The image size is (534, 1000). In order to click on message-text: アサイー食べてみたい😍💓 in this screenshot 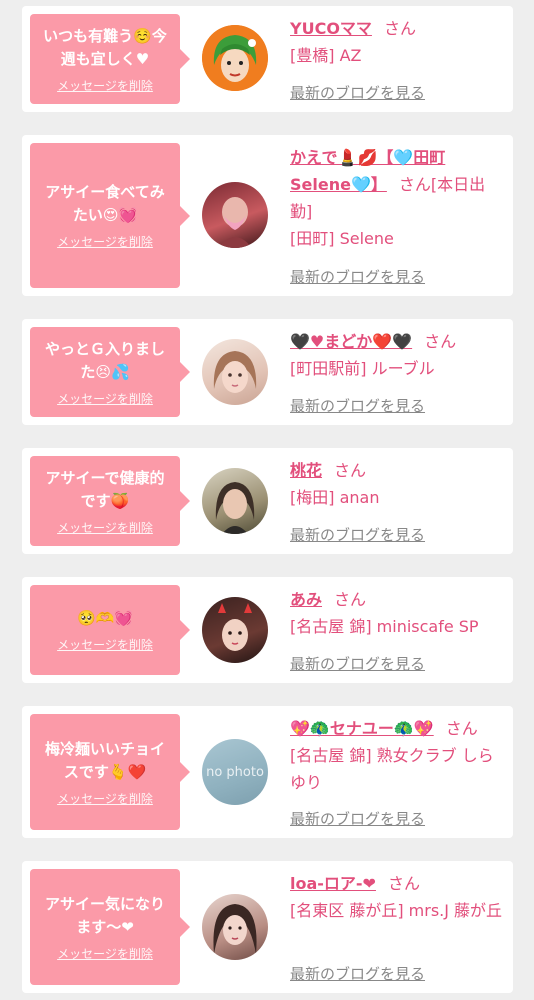, I will do `click(105, 203)`.